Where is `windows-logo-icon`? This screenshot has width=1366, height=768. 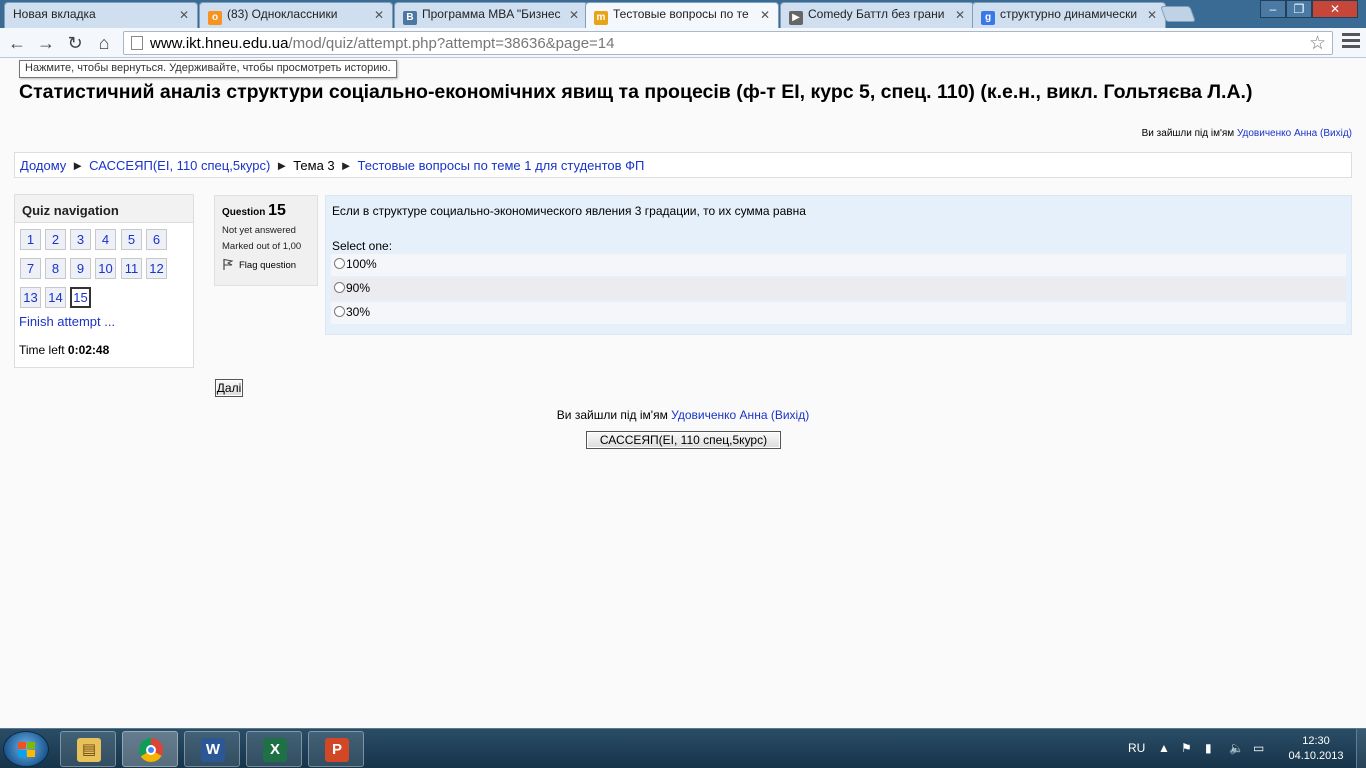 windows-logo-icon is located at coordinates (27, 750).